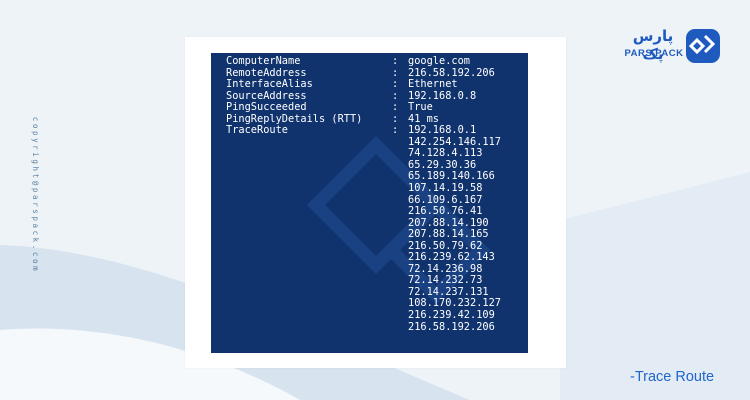 The image size is (750, 400). Describe the element at coordinates (433, 84) in the screenshot. I see `field-value: Ethernet` at that location.